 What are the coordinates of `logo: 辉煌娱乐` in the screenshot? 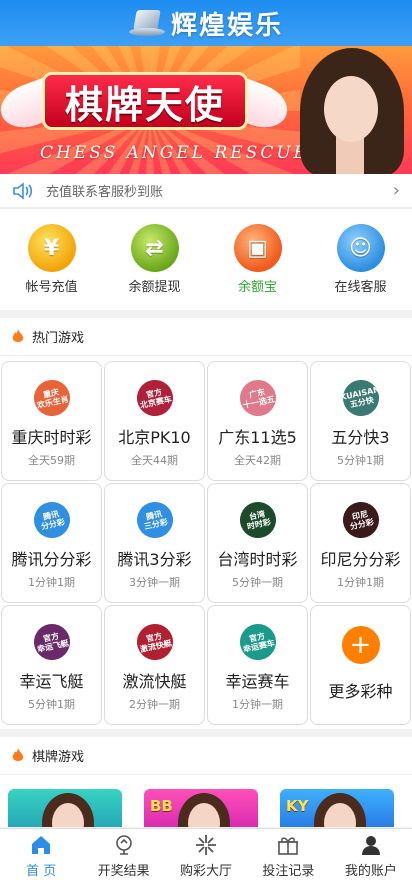 It's located at (205, 23).